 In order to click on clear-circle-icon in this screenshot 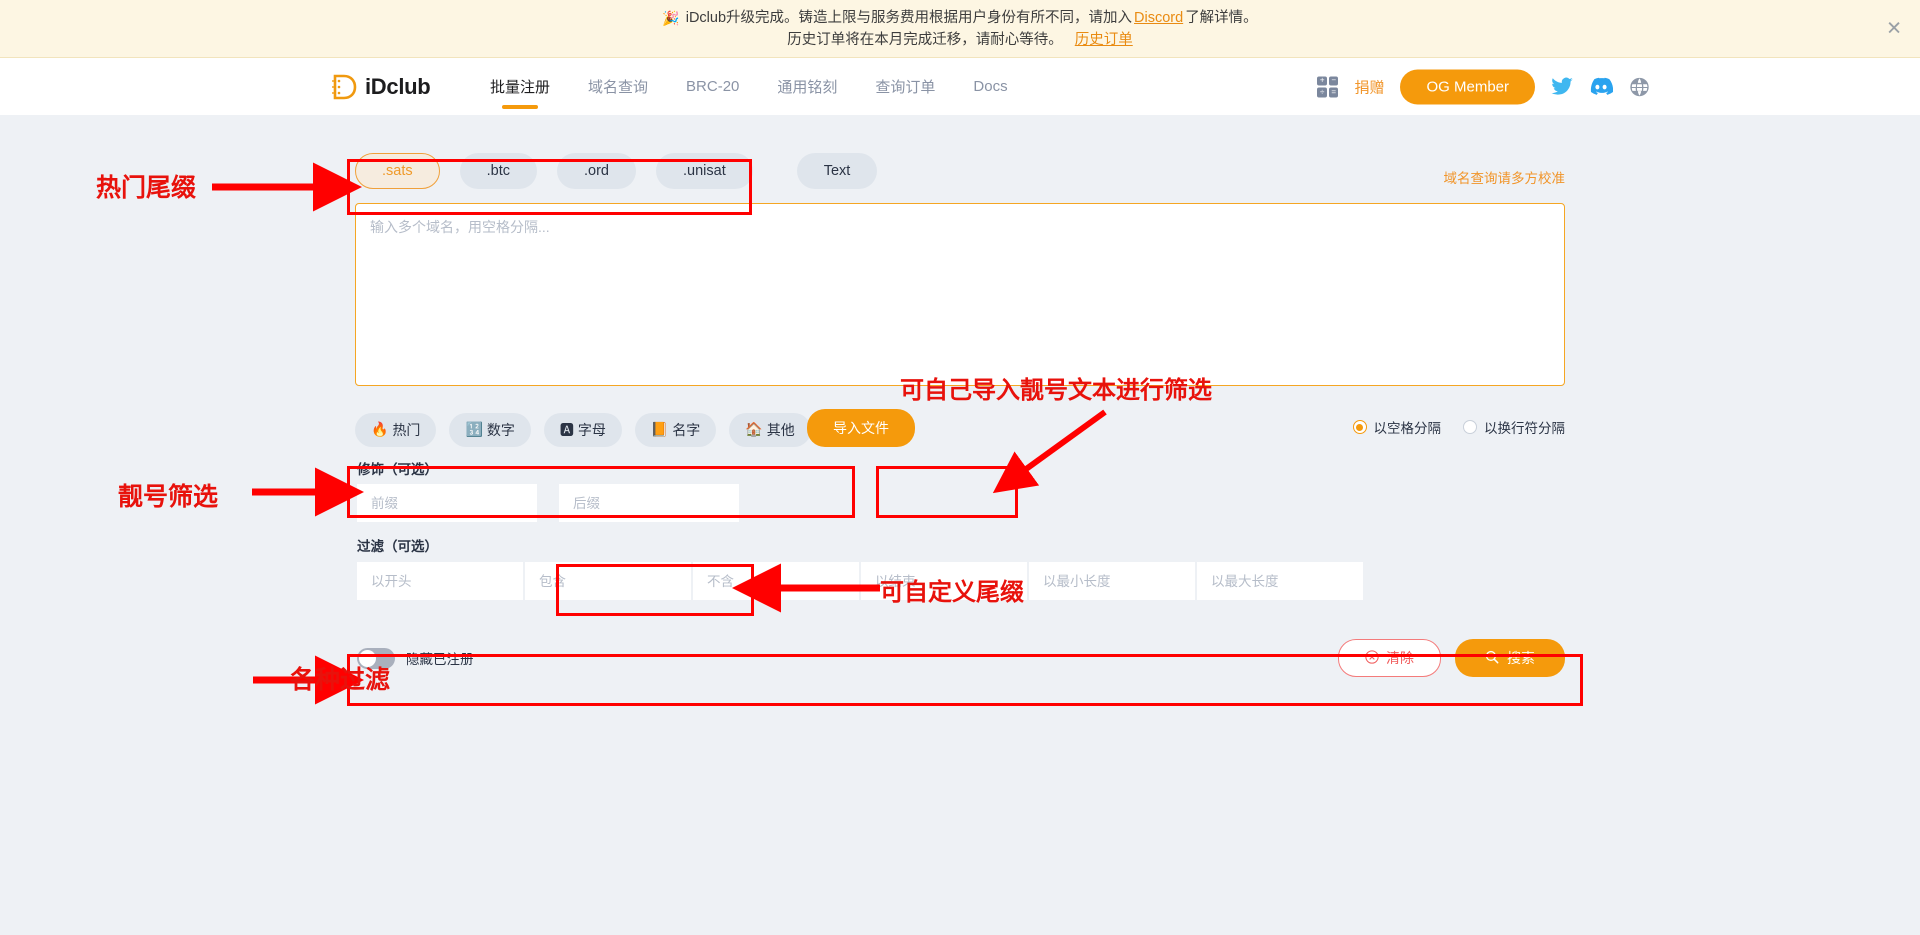, I will do `click(1372, 658)`.